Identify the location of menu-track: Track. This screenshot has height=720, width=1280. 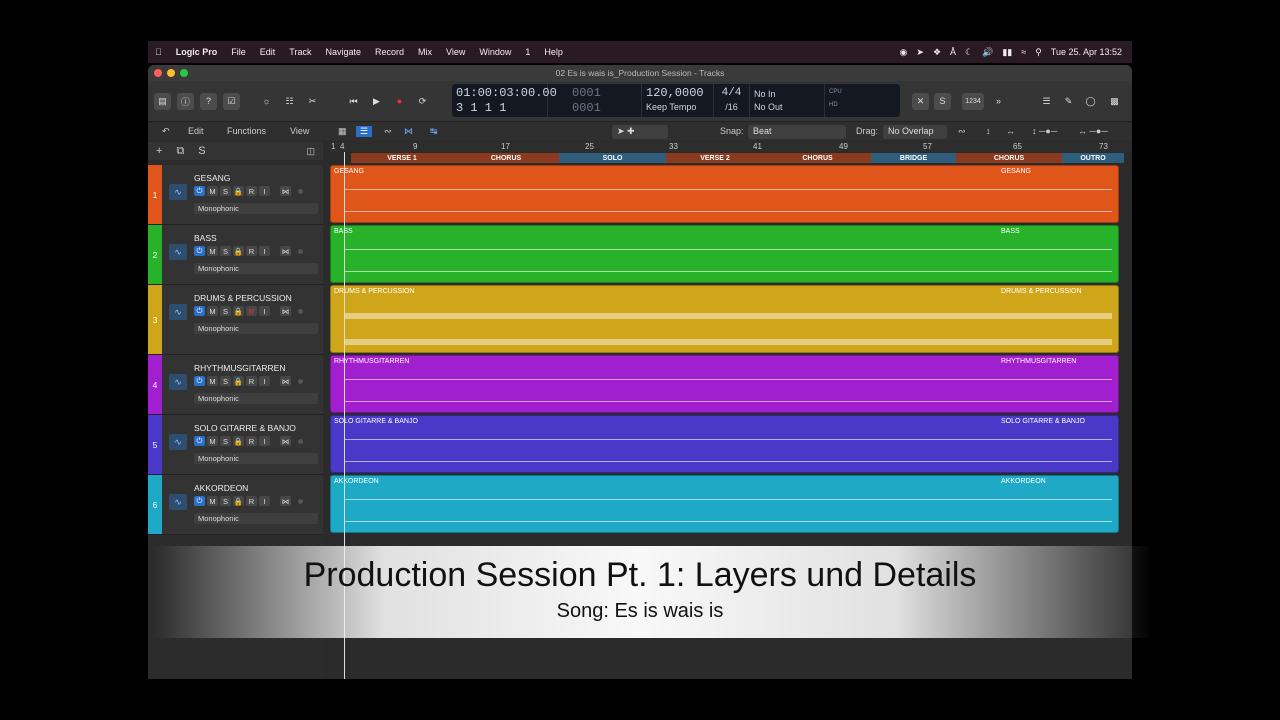
(300, 52).